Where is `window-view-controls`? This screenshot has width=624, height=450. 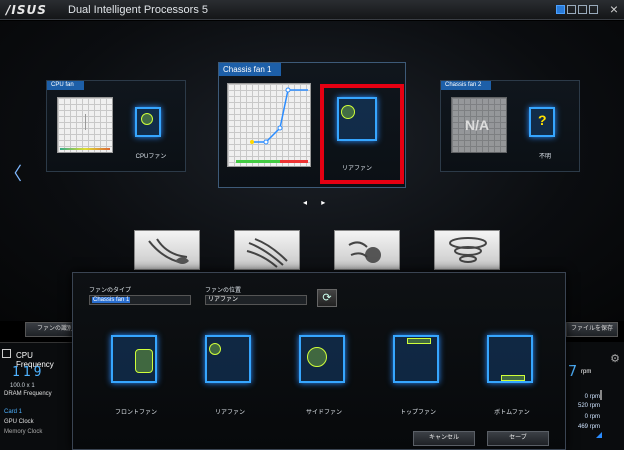
window-view-controls is located at coordinates (577, 9).